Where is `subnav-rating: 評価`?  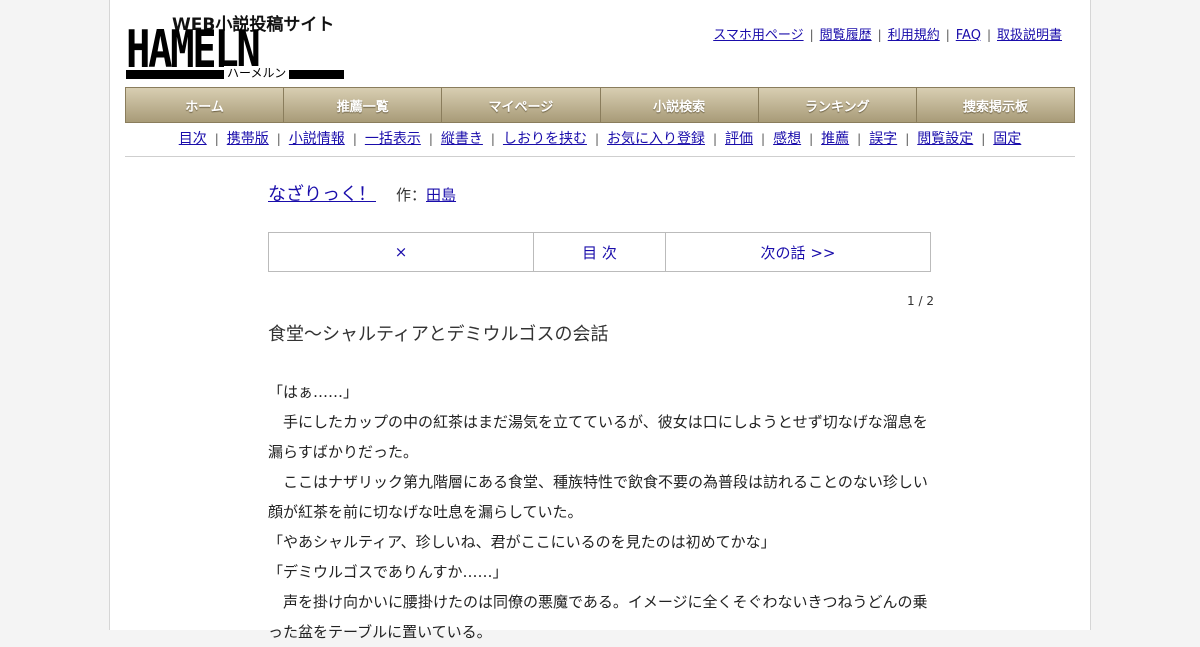 subnav-rating: 評価 is located at coordinates (739, 139).